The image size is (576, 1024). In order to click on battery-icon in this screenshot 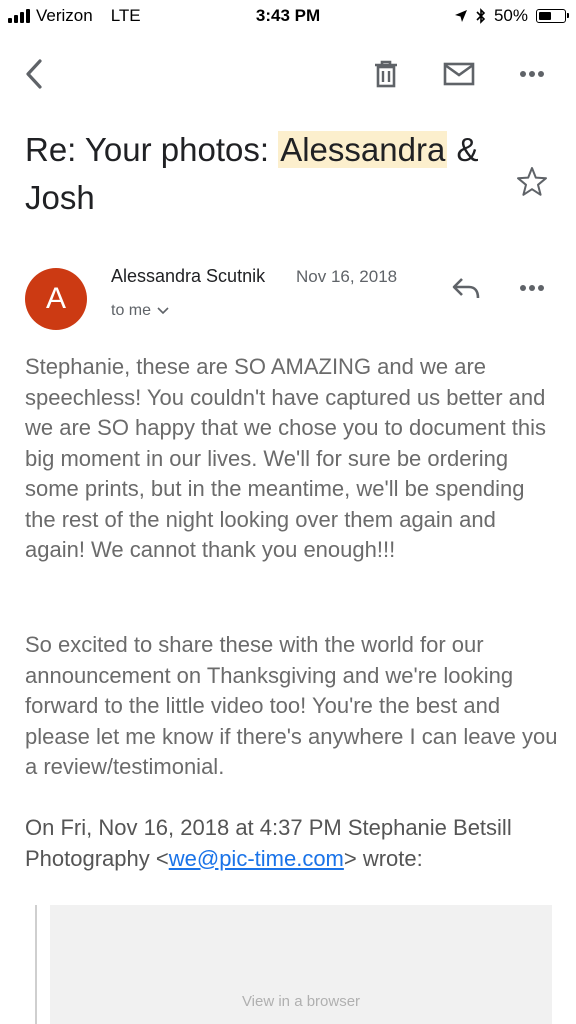, I will do `click(552, 16)`.